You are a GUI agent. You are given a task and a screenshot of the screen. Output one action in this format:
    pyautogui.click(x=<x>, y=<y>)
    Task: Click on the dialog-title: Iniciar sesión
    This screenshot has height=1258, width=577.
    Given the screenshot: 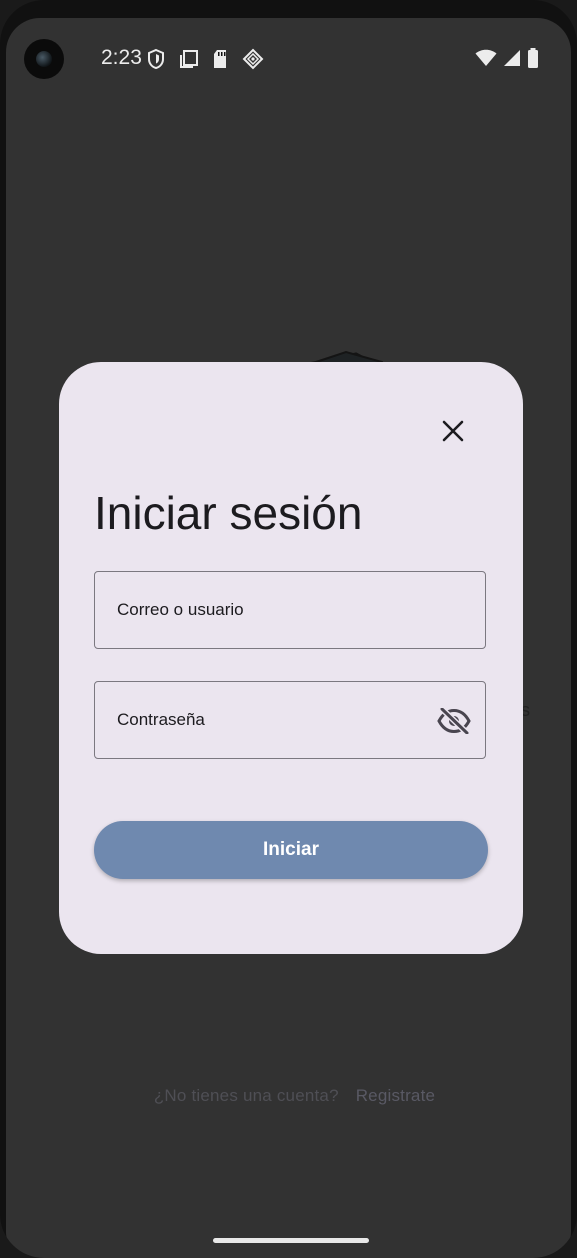 What is the action you would take?
    pyautogui.click(x=228, y=513)
    